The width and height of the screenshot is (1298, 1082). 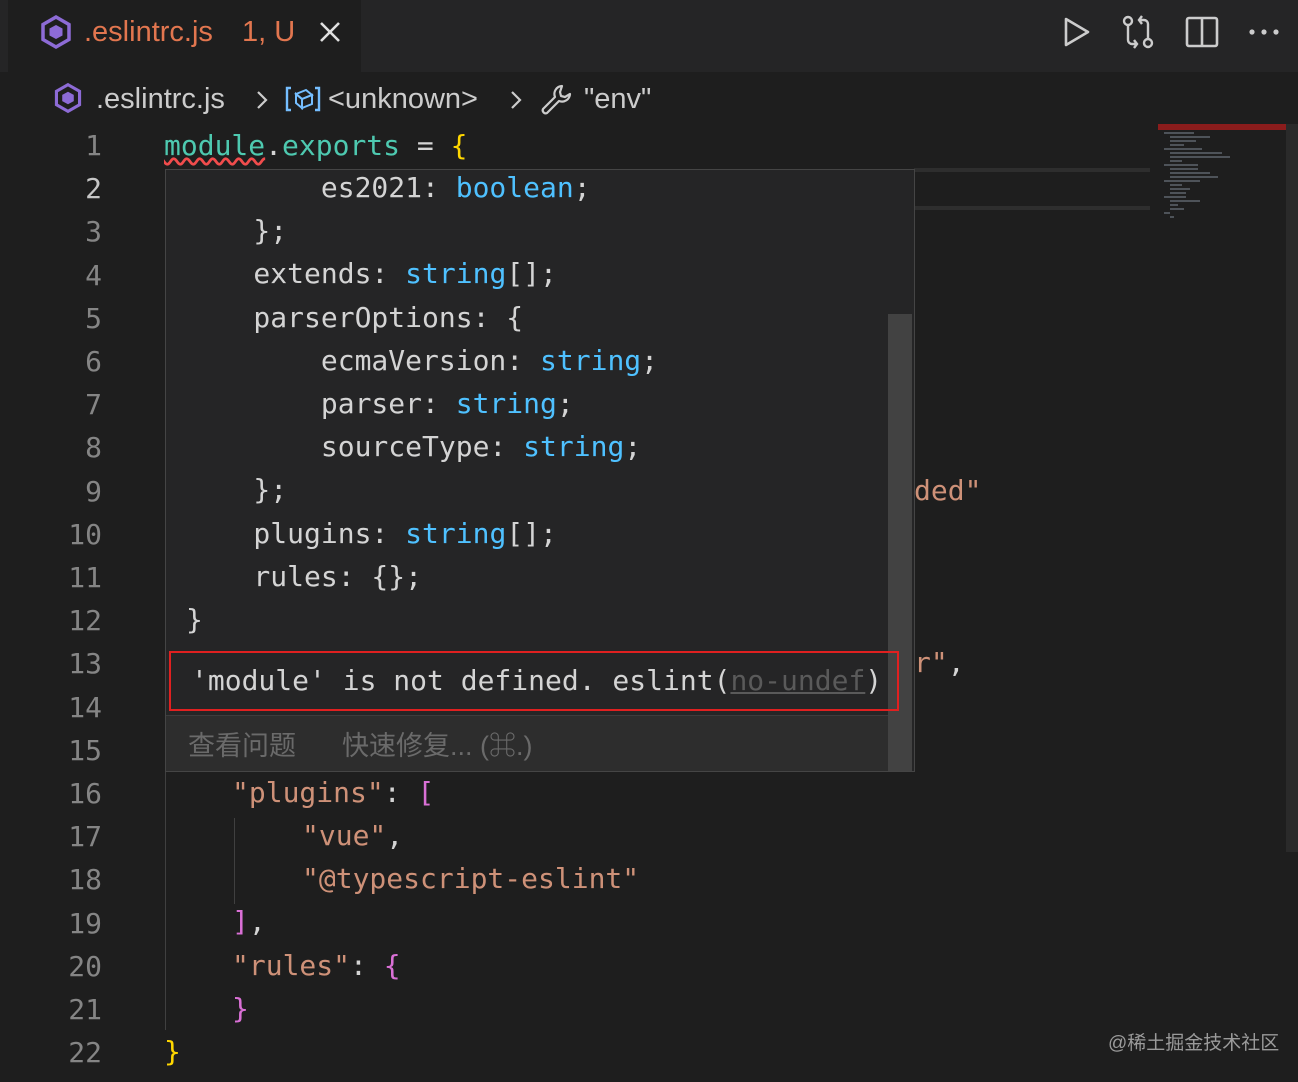 What do you see at coordinates (85, 966) in the screenshot?
I see `line-number: 20` at bounding box center [85, 966].